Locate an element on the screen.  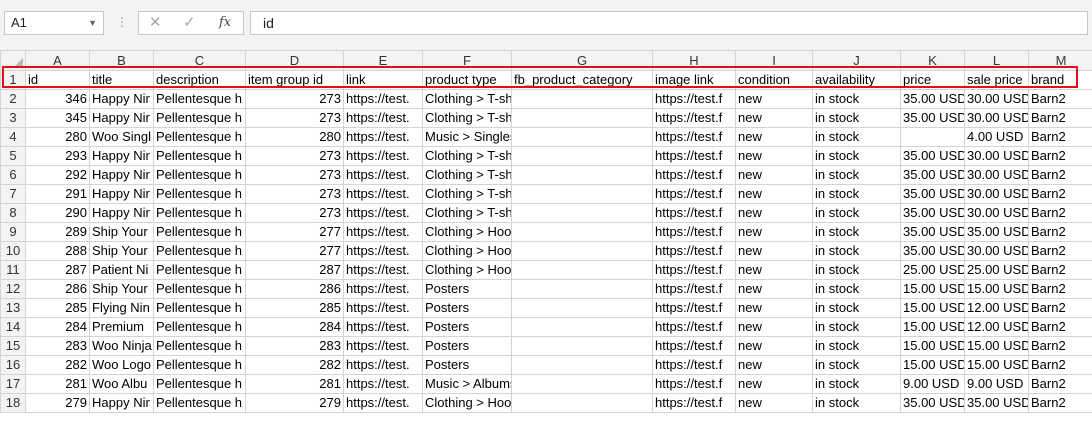
column-header-k: K is located at coordinates (932, 60).